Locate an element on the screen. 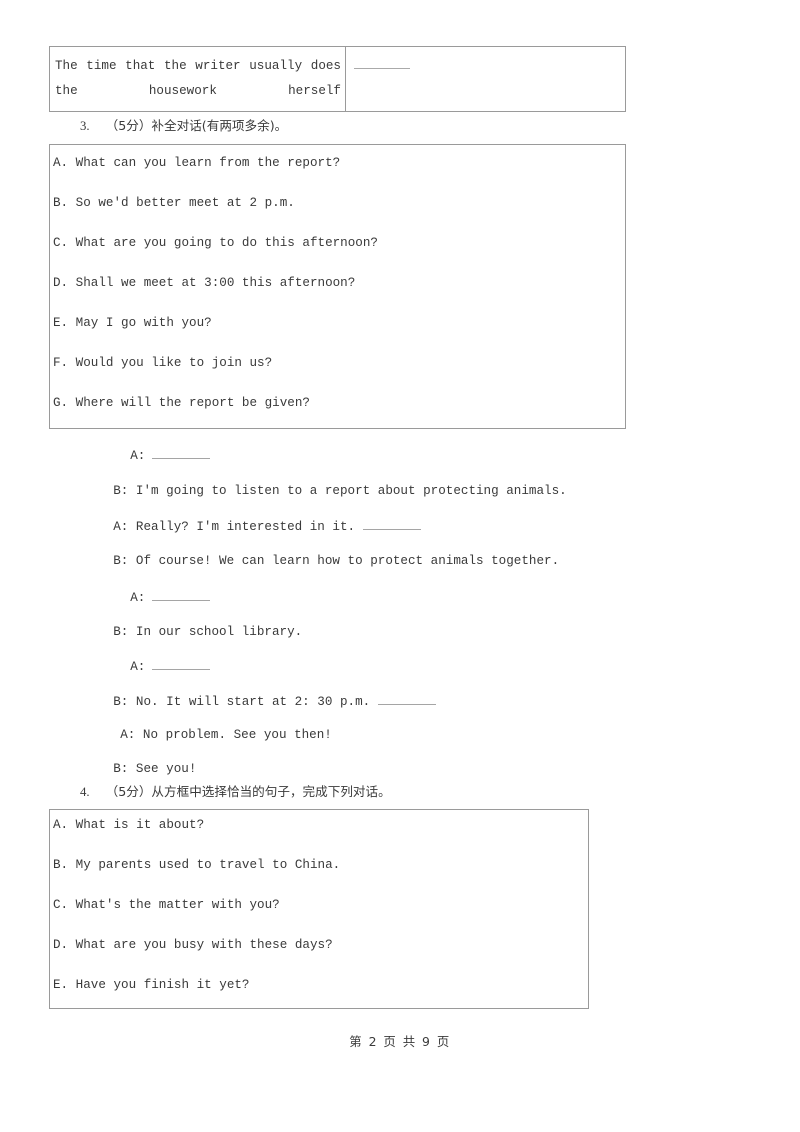 The height and width of the screenshot is (1132, 800). option-item: A. What can you learn from the report? is located at coordinates (197, 163).